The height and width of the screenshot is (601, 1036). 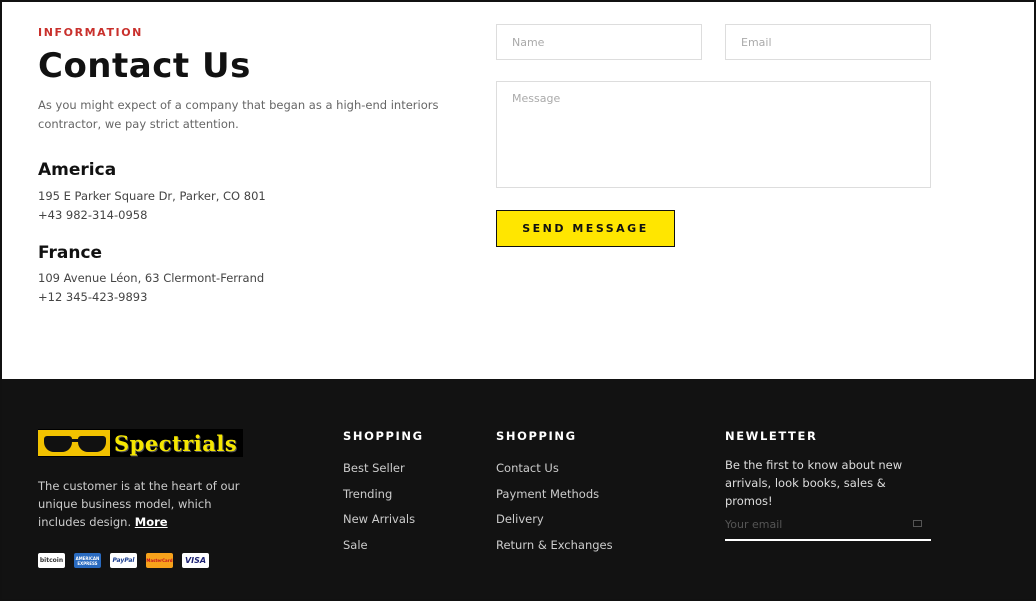 What do you see at coordinates (599, 42) in the screenshot?
I see `name-field` at bounding box center [599, 42].